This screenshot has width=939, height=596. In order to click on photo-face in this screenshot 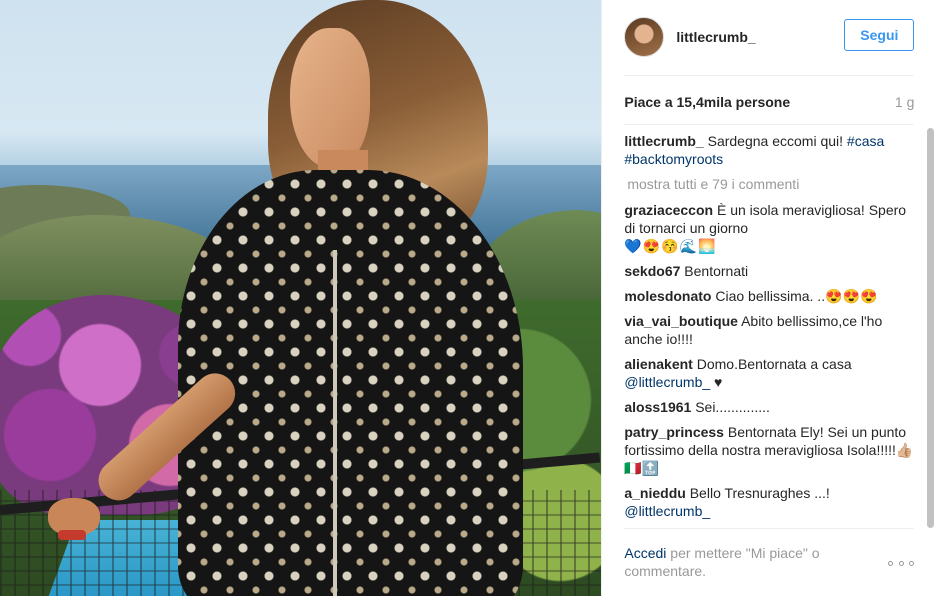, I will do `click(330, 98)`.